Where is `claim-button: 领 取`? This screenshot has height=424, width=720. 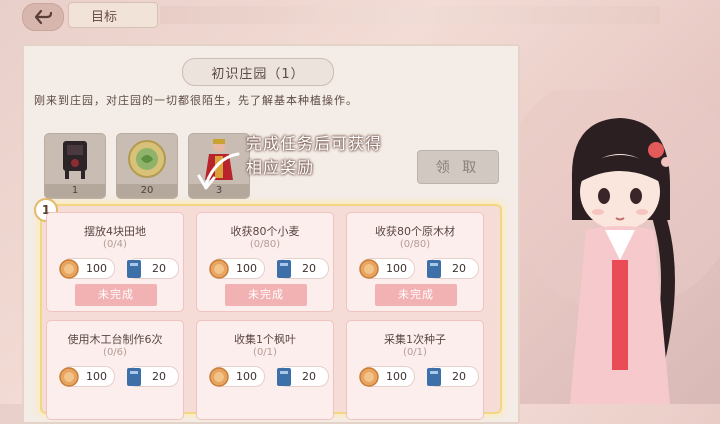
claim-button: 领 取 is located at coordinates (458, 167).